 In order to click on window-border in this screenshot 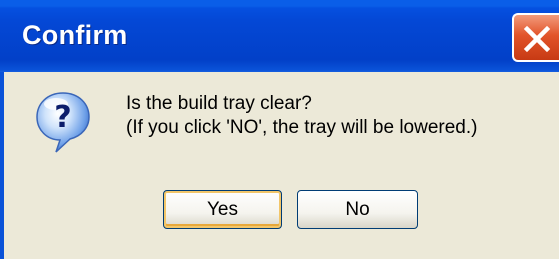, I will do `click(2, 165)`.